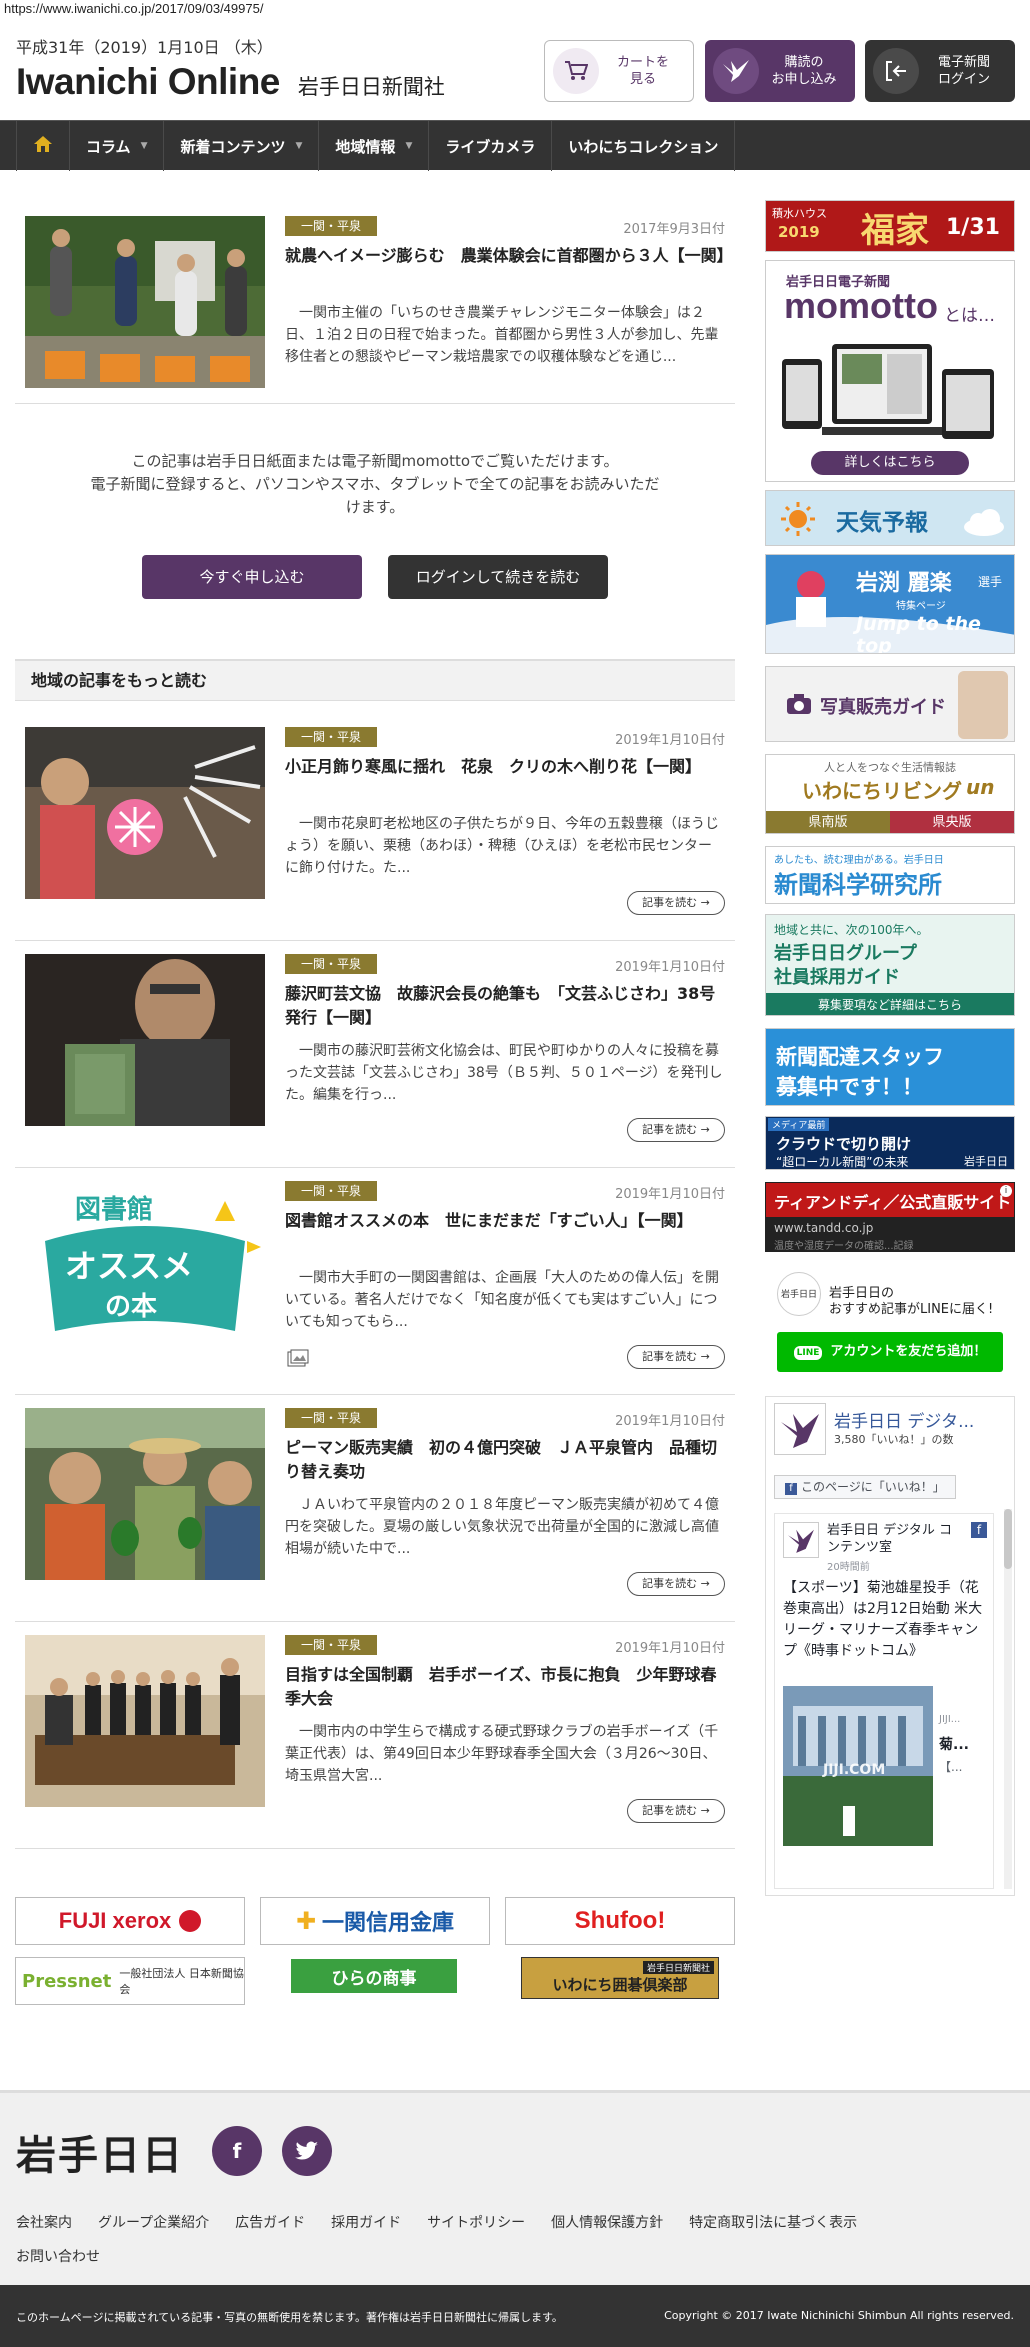 The width and height of the screenshot is (1030, 2347). I want to click on nav-item-region: 地域情報 ▼, so click(374, 146).